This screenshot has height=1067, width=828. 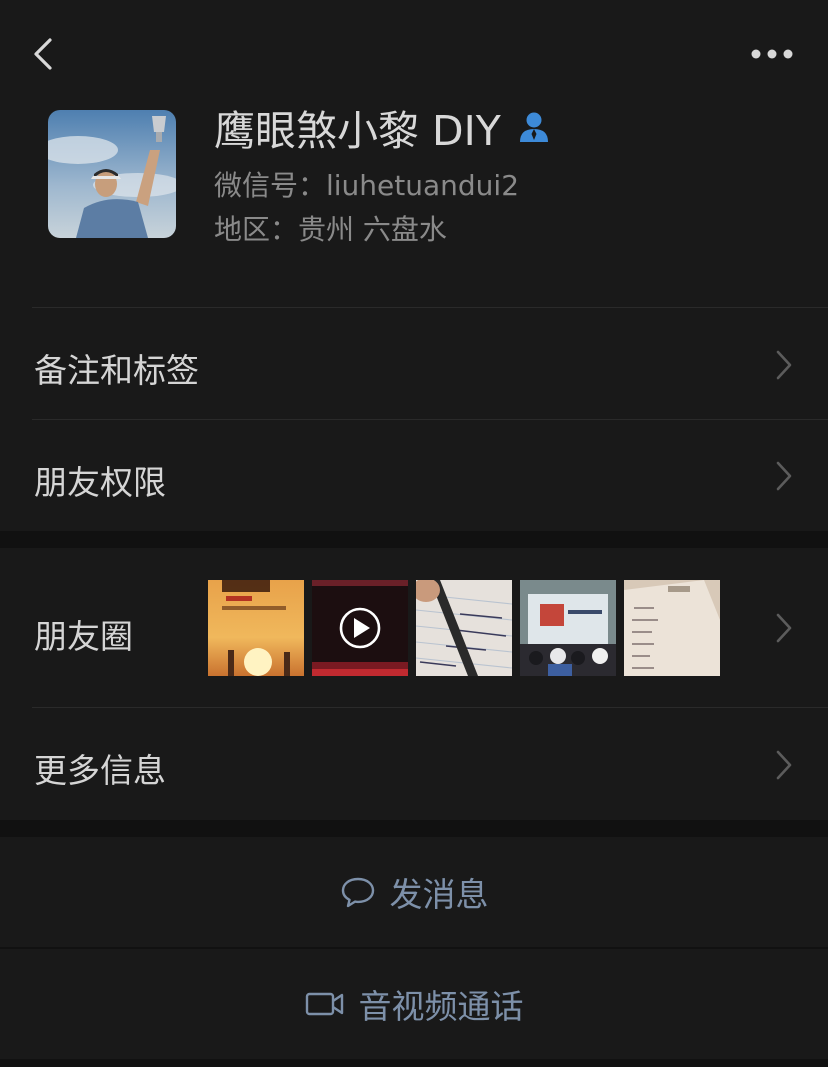 I want to click on more-dots-icon, so click(x=772, y=54).